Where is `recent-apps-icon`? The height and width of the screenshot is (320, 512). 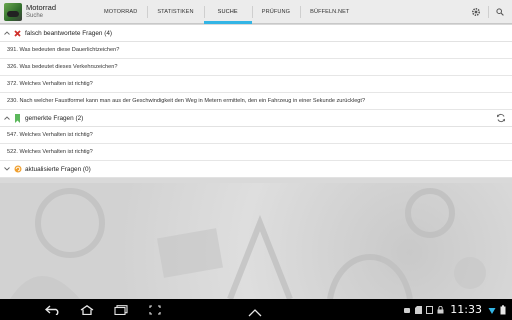 recent-apps-icon is located at coordinates (121, 309).